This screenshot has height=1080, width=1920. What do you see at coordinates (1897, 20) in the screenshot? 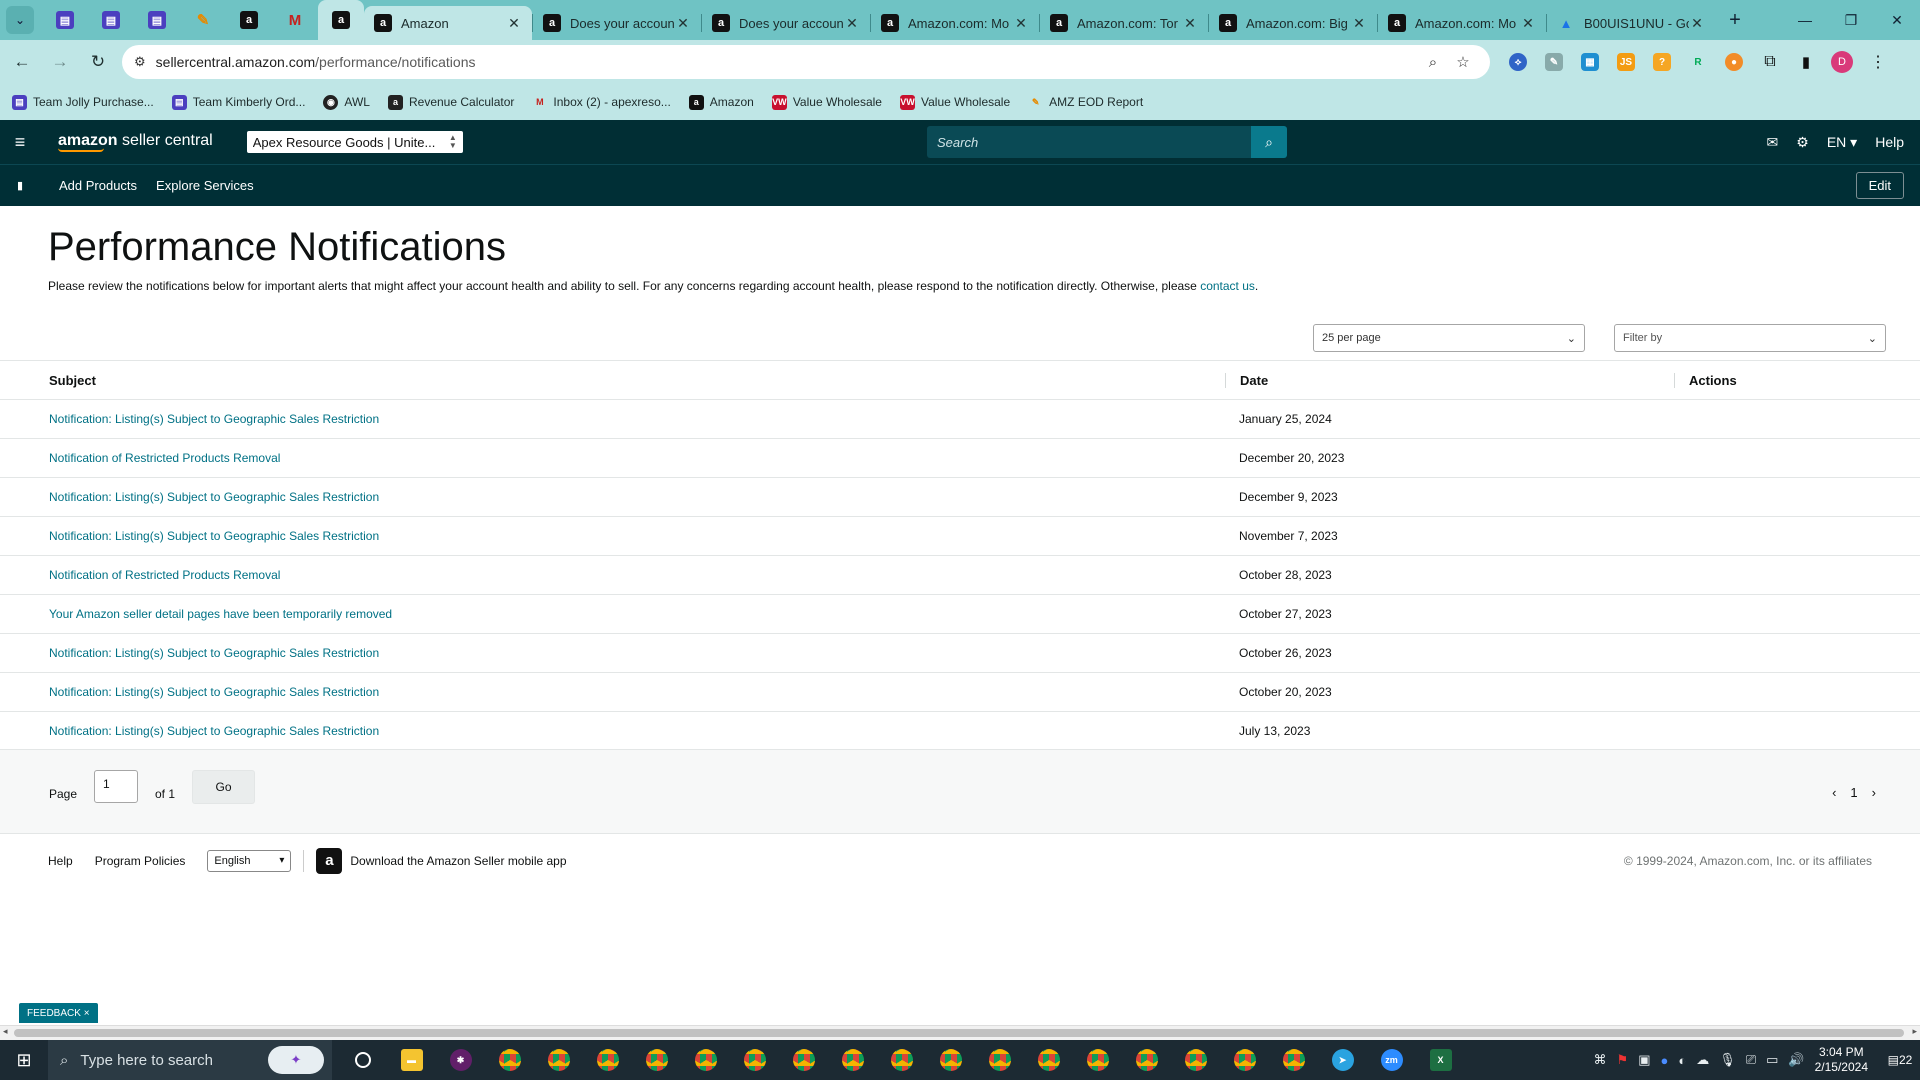
I see `close-window-icon: ✕` at bounding box center [1897, 20].